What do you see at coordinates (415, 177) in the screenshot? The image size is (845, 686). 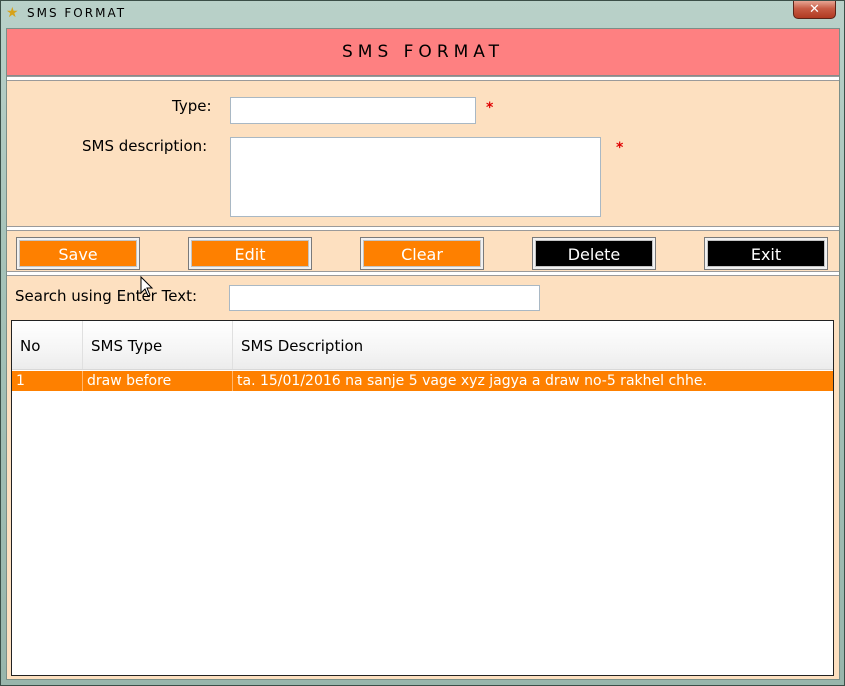 I see `description-input` at bounding box center [415, 177].